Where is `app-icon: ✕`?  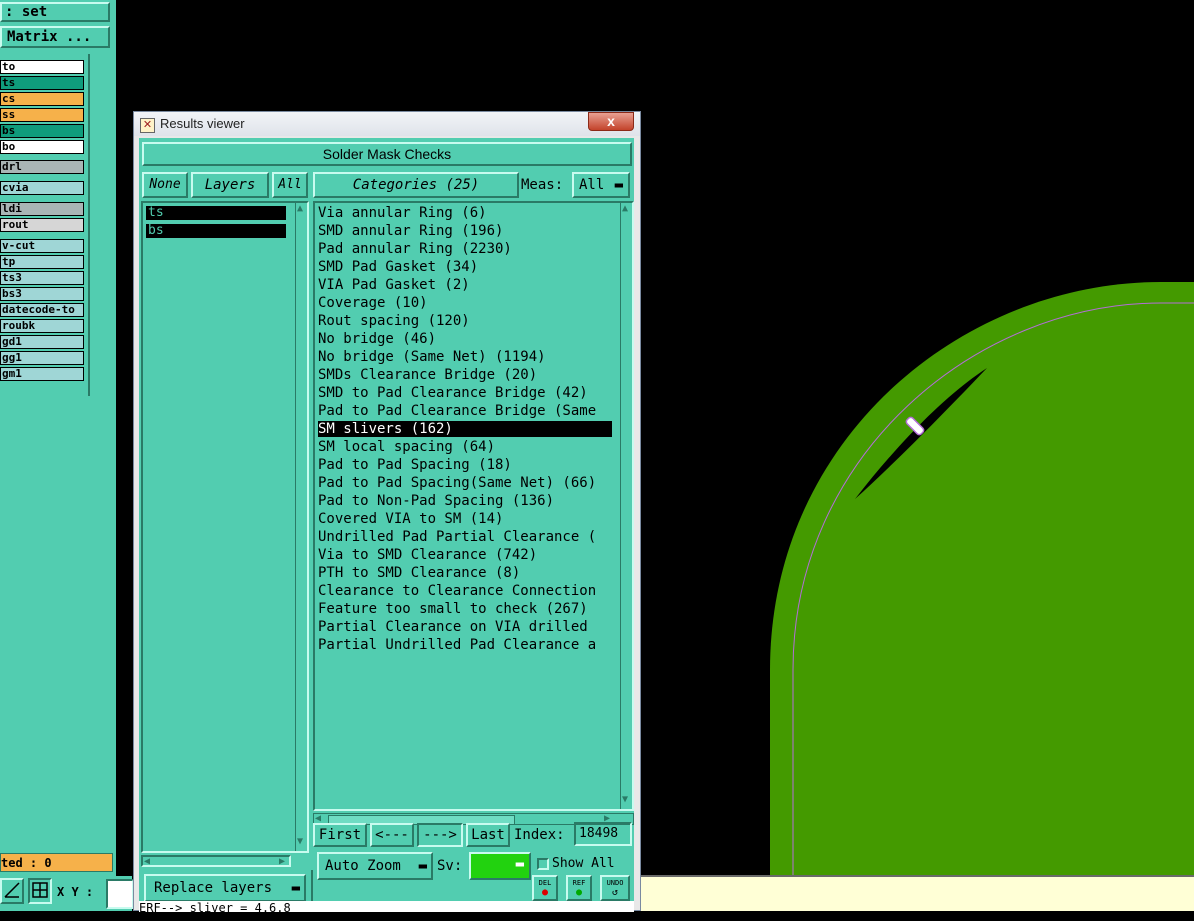
app-icon: ✕ is located at coordinates (147, 125).